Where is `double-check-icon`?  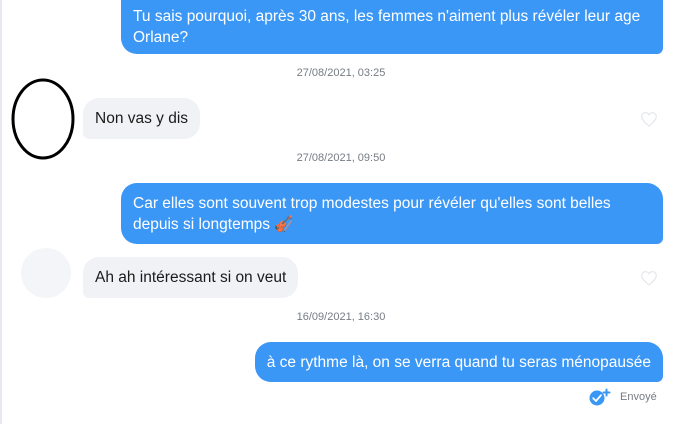 double-check-icon is located at coordinates (600, 397).